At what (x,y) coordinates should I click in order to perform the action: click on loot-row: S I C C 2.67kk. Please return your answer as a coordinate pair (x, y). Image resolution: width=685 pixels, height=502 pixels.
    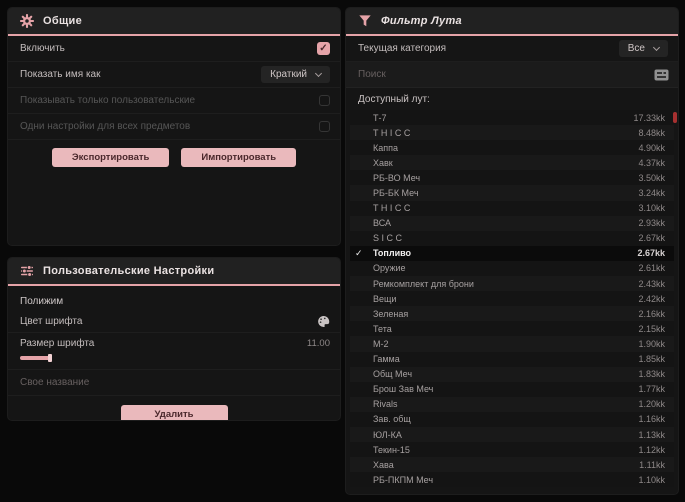
    Looking at the image, I should click on (512, 238).